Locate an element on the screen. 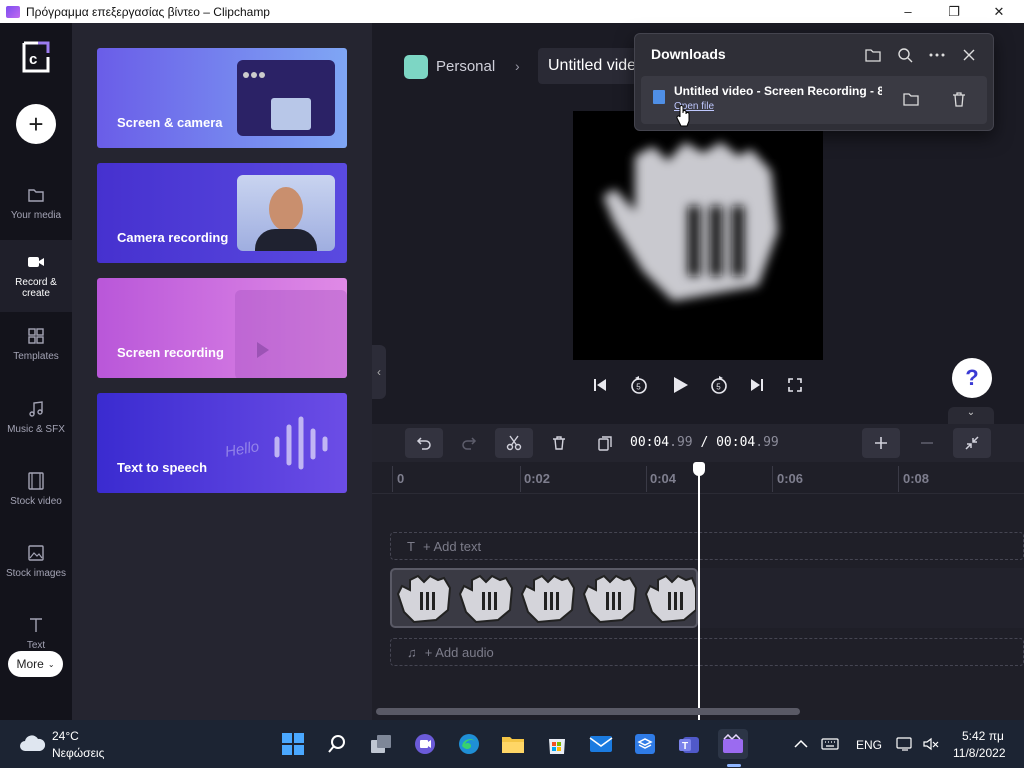 This screenshot has width=1024, height=768. play-icon is located at coordinates (681, 385).